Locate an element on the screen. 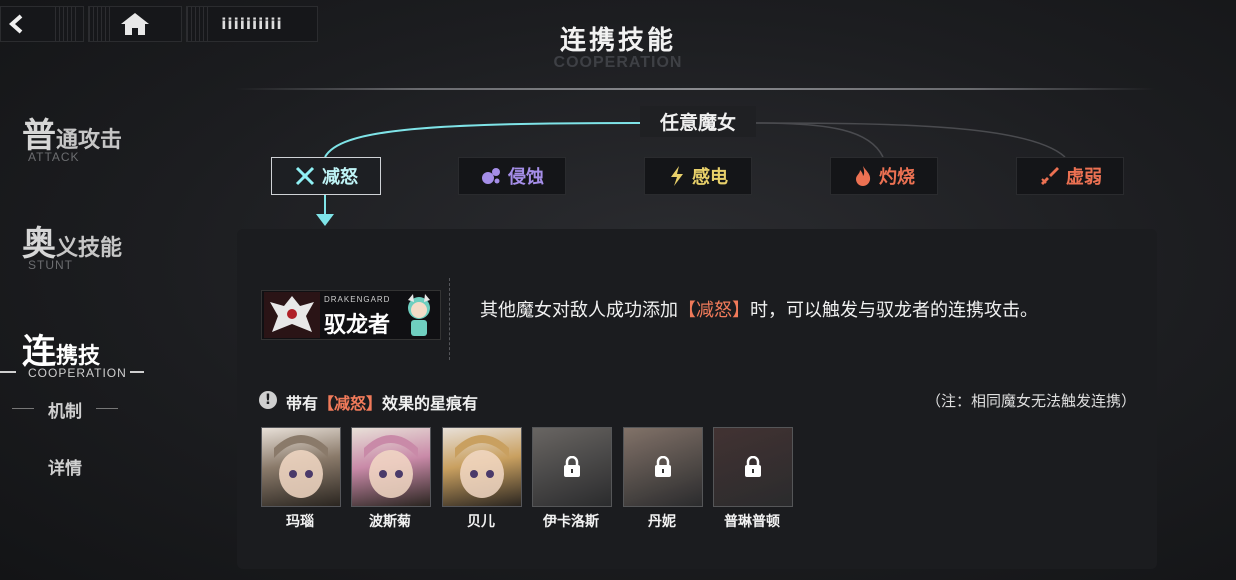 Image resolution: width=1236 pixels, height=580 pixels. owners-title: 带有【减怒】效果的星痕有 is located at coordinates (382, 402).